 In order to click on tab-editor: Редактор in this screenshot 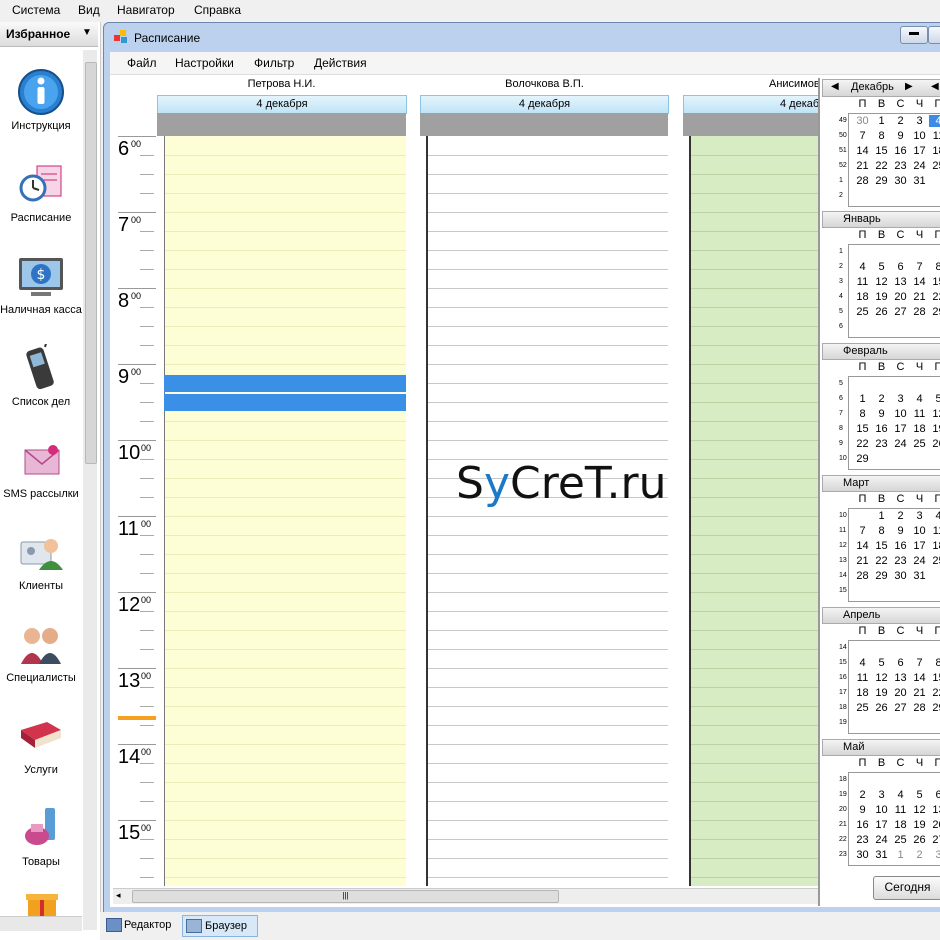, I will do `click(142, 925)`.